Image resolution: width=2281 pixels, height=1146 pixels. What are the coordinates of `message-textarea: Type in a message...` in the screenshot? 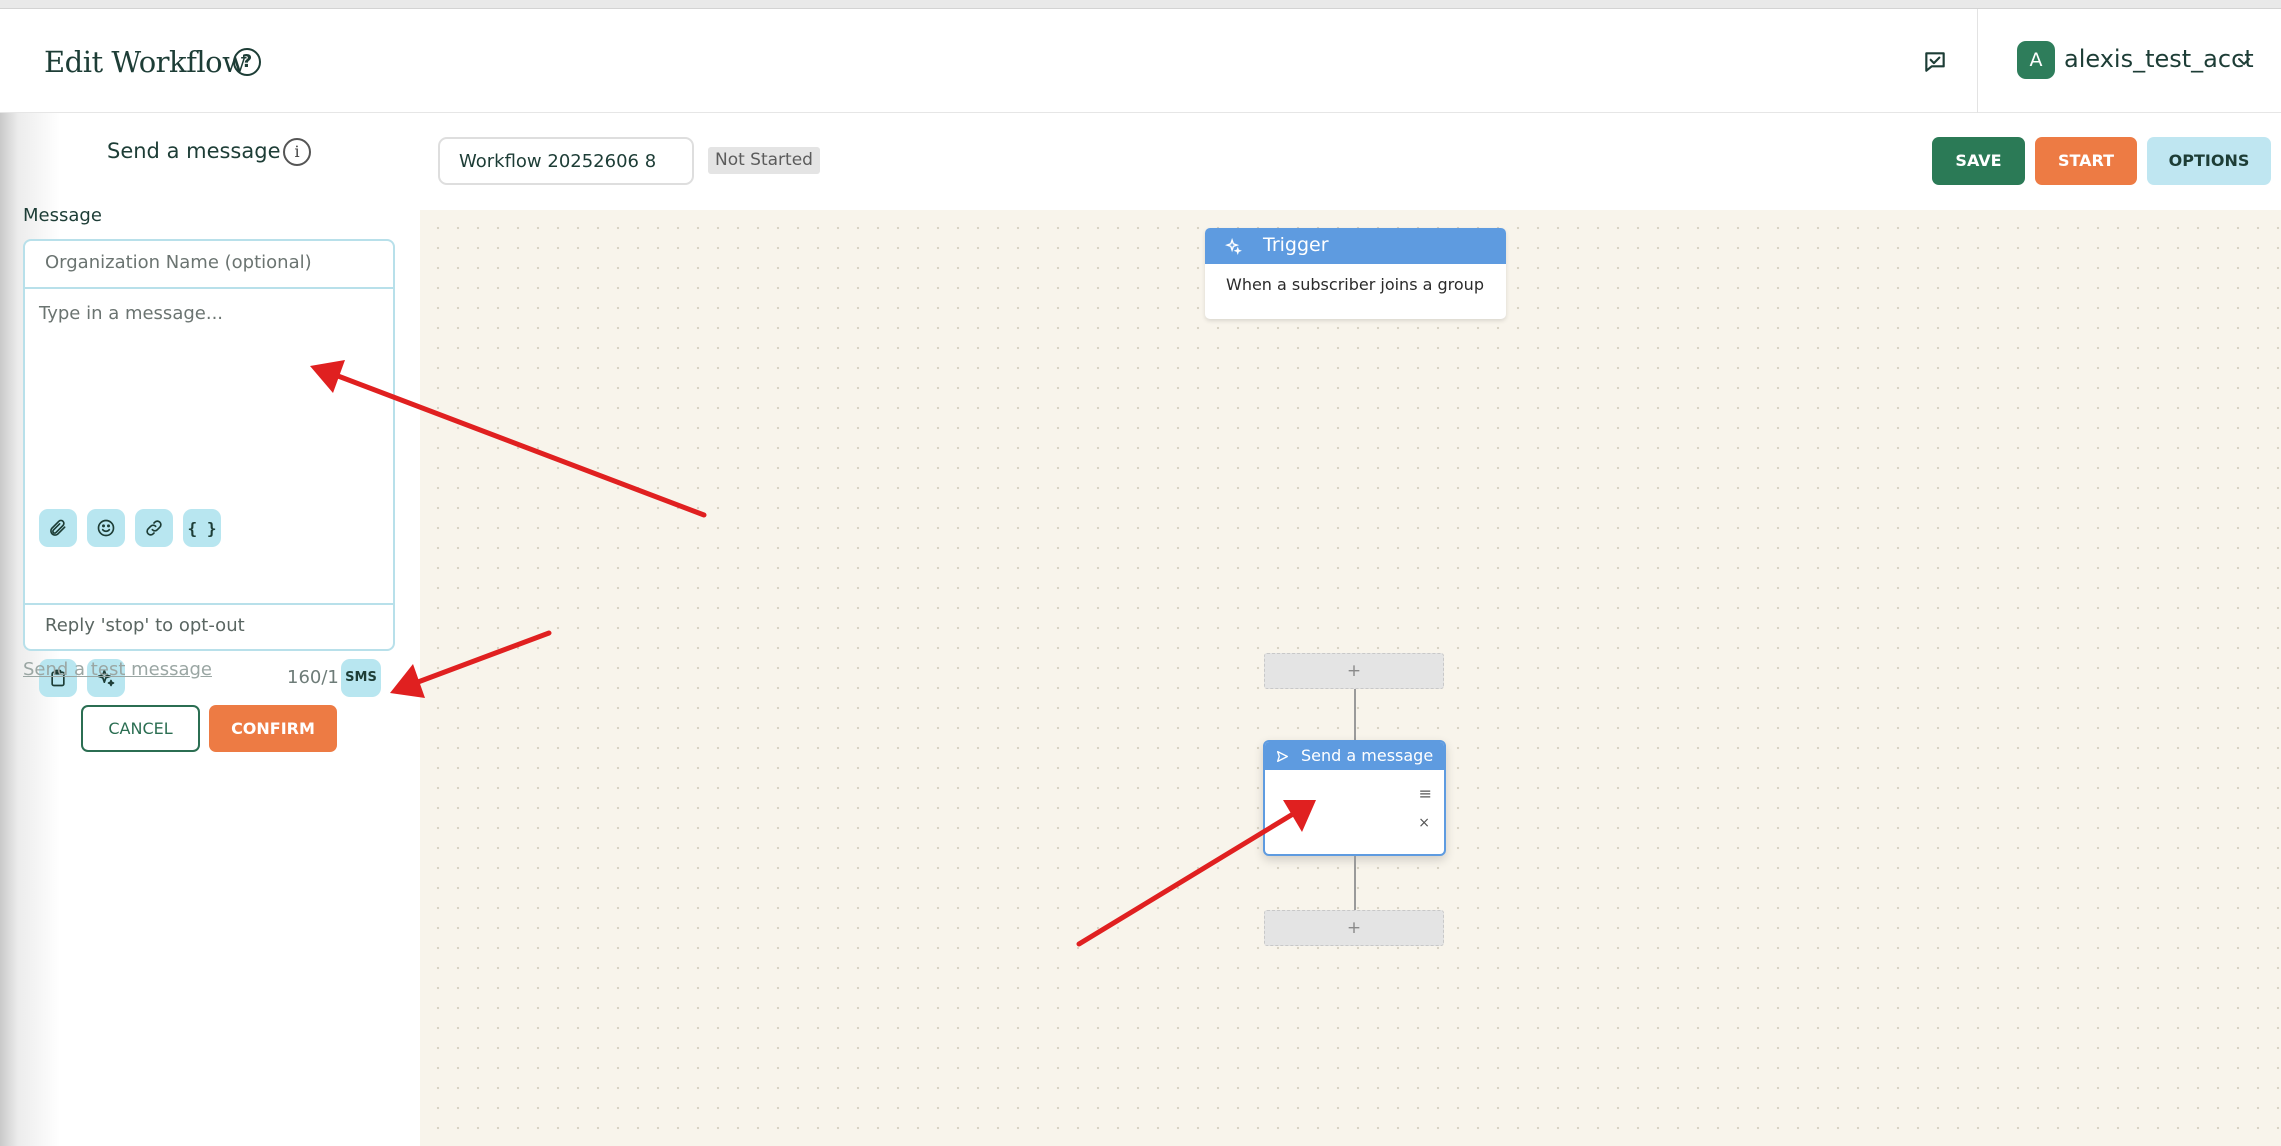 It's located at (131, 313).